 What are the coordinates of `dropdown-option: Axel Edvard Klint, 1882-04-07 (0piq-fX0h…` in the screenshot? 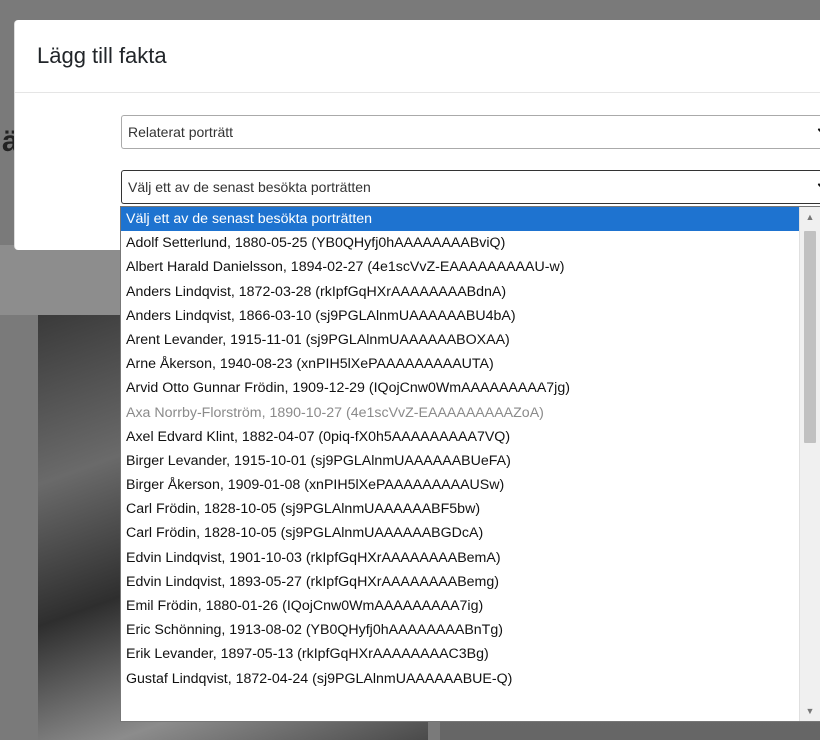 It's located at (470, 437).